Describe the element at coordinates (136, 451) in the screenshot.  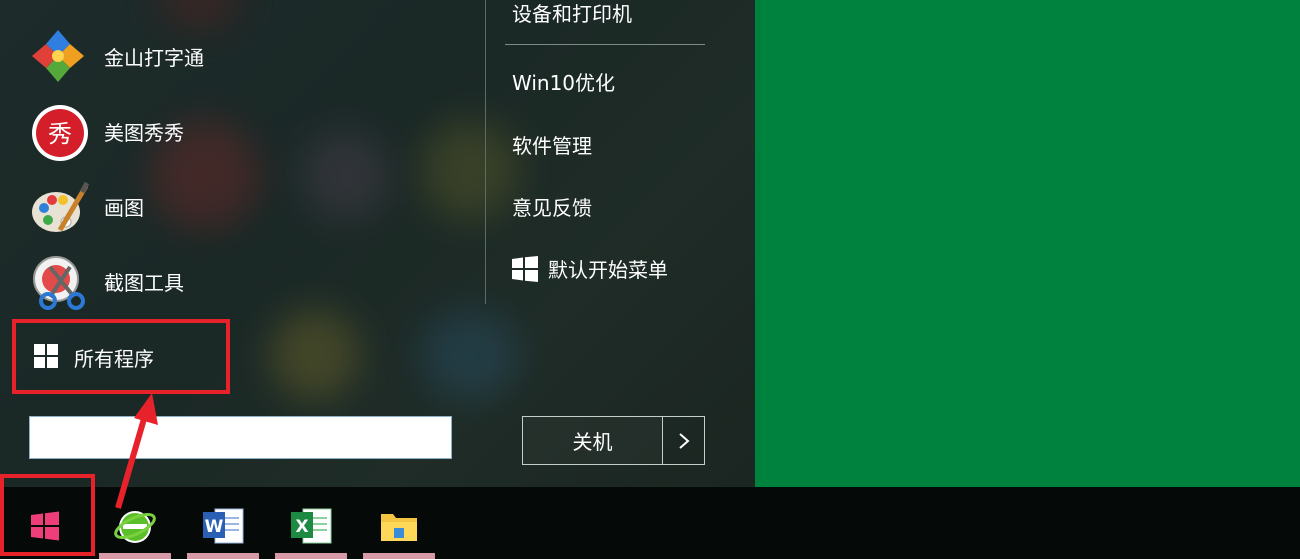
I see `annotation-arrow` at that location.